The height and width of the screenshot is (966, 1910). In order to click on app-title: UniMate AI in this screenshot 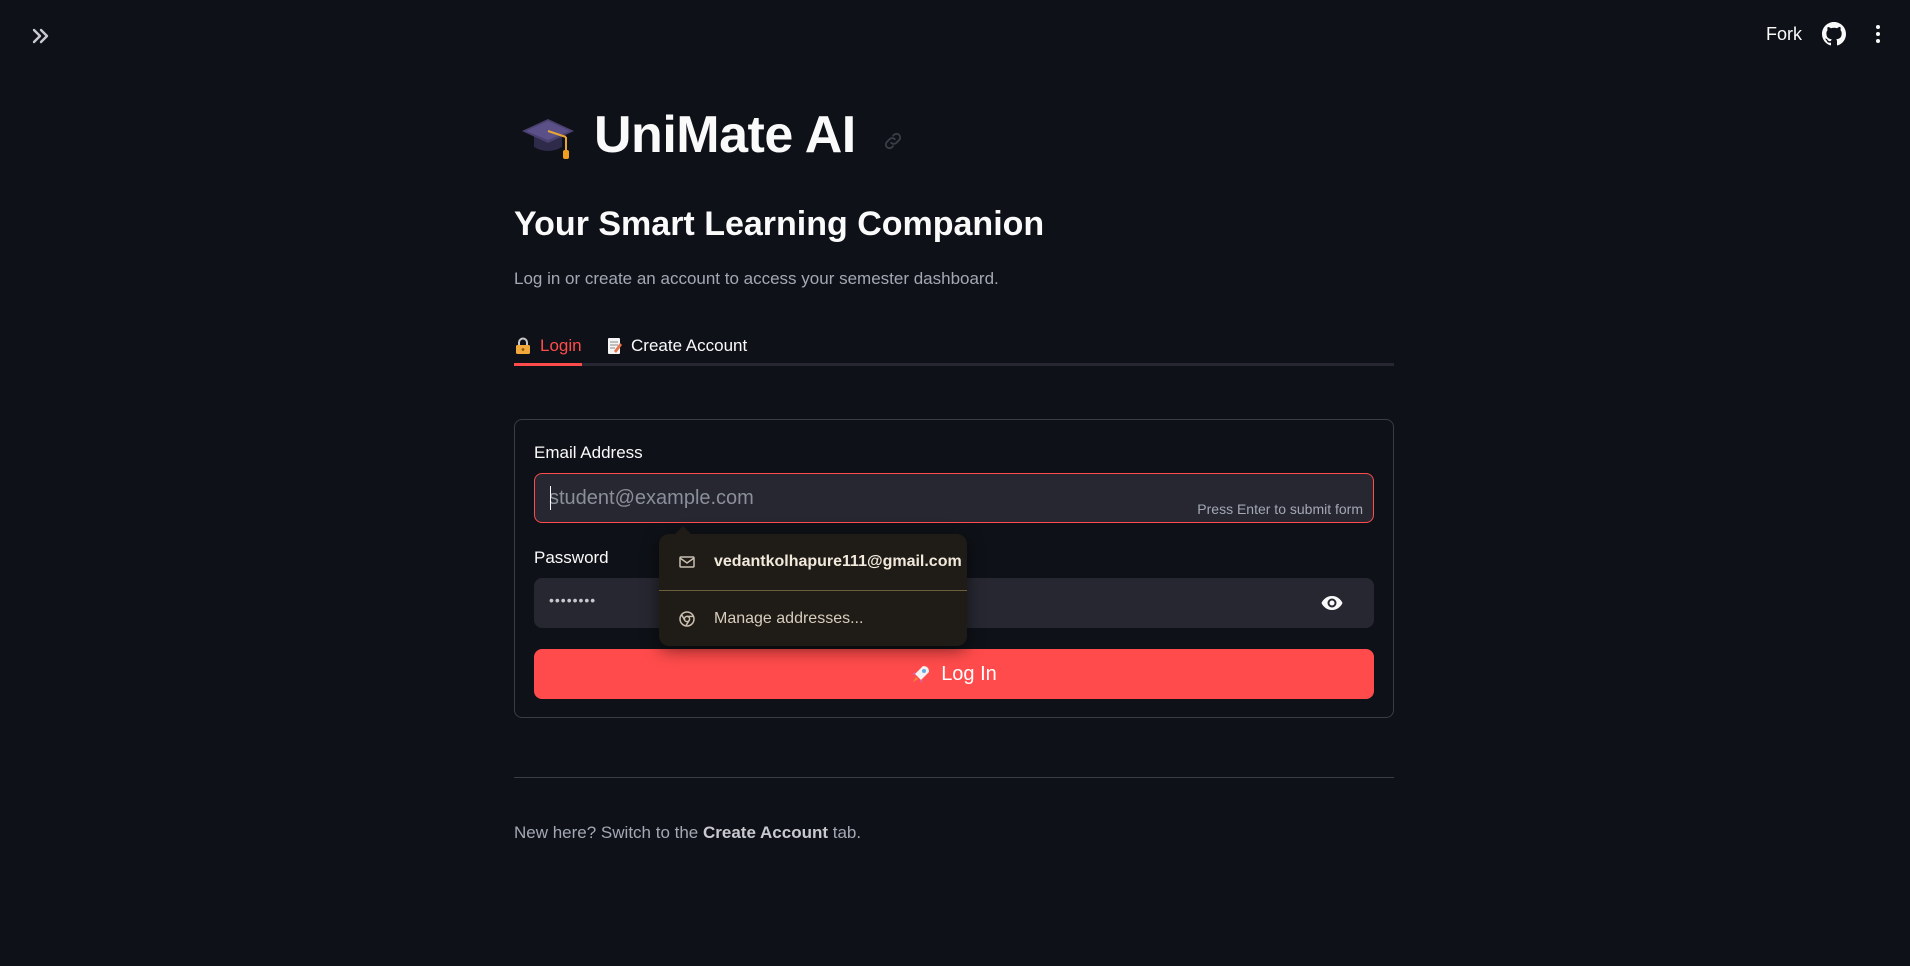, I will do `click(725, 135)`.